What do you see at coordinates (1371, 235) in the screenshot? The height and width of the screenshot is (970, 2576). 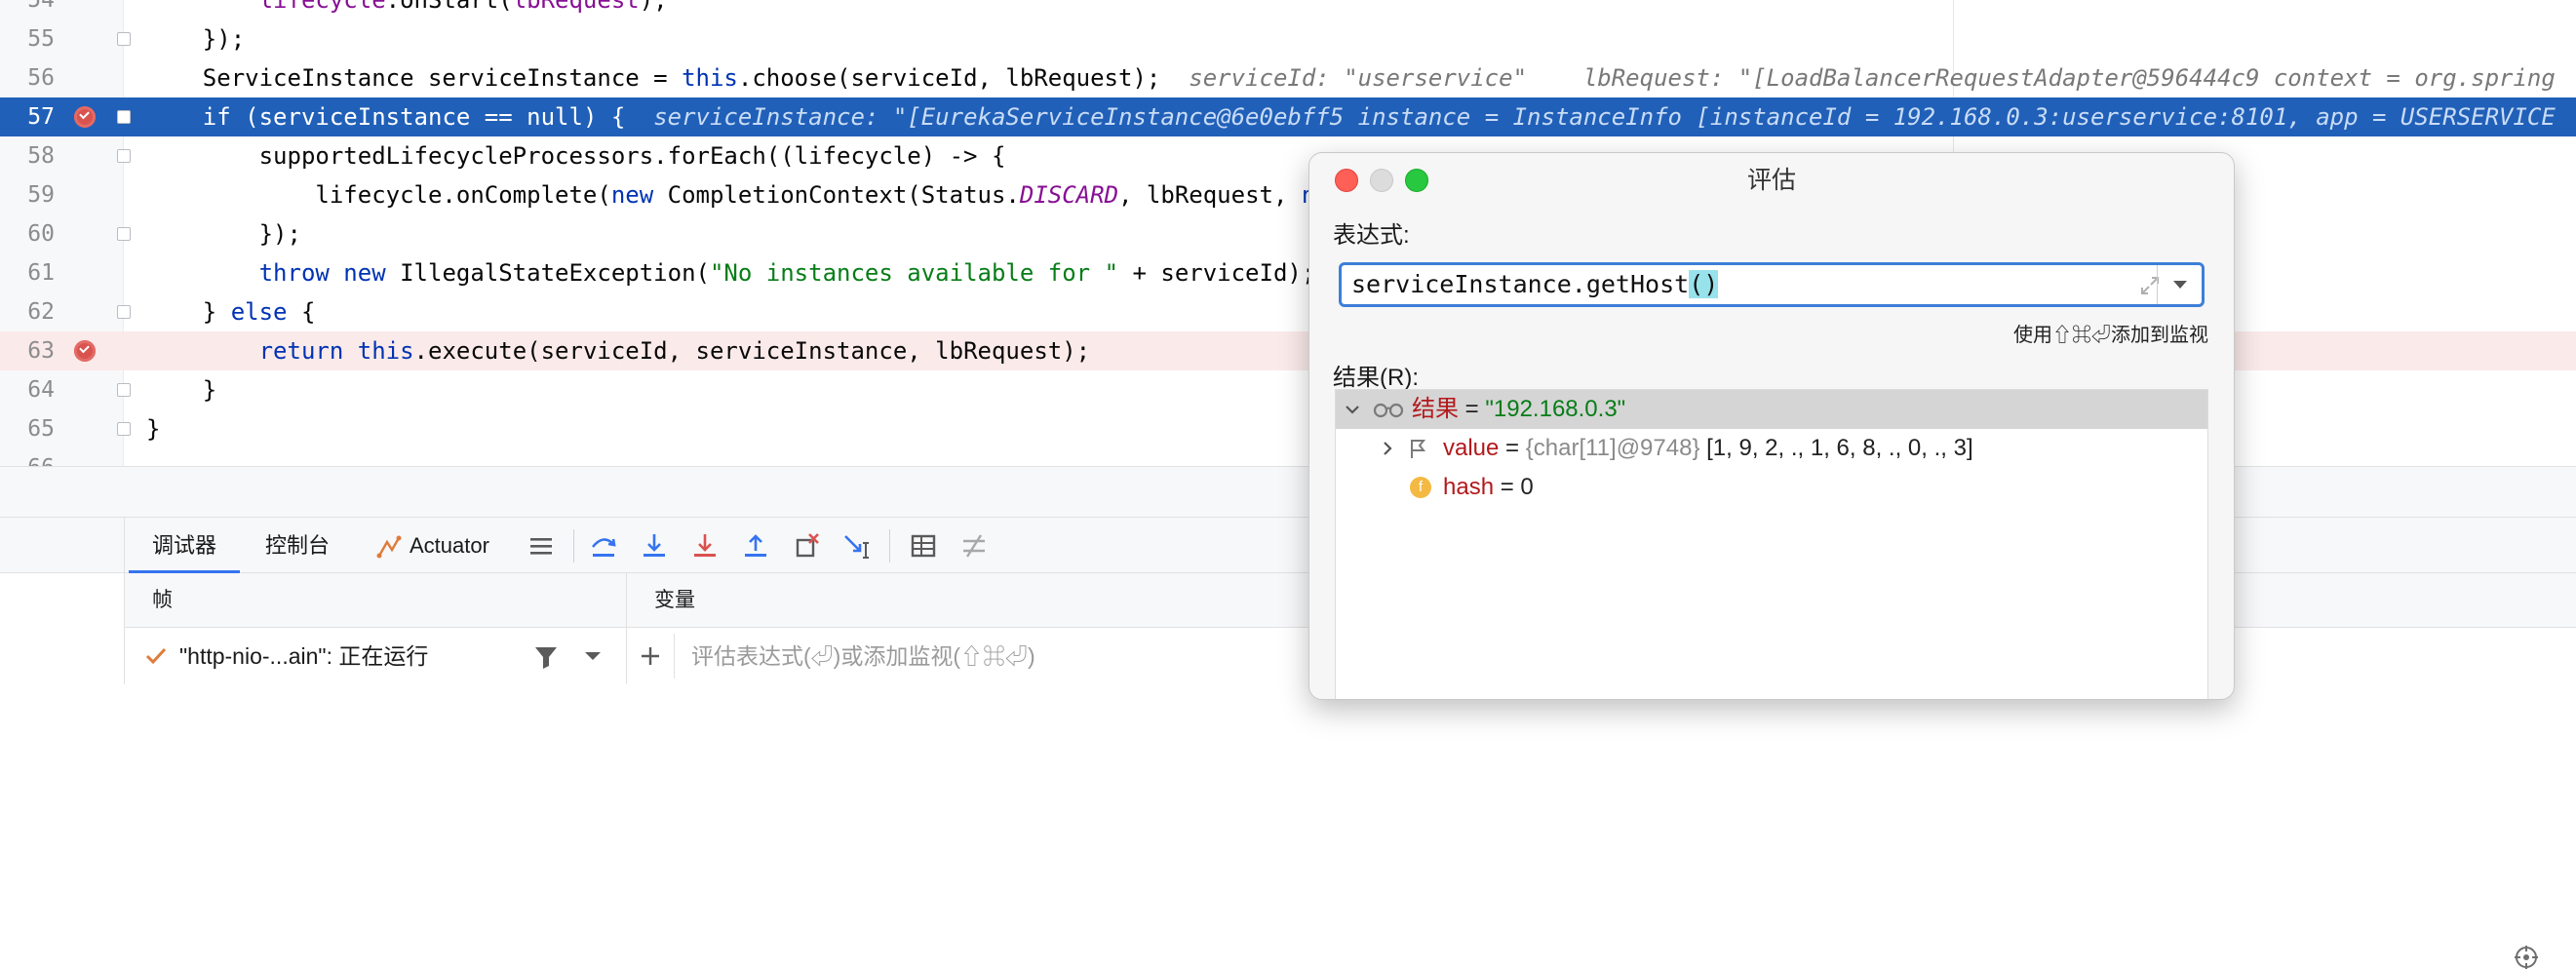 I see `expression-label: 表达式:` at bounding box center [1371, 235].